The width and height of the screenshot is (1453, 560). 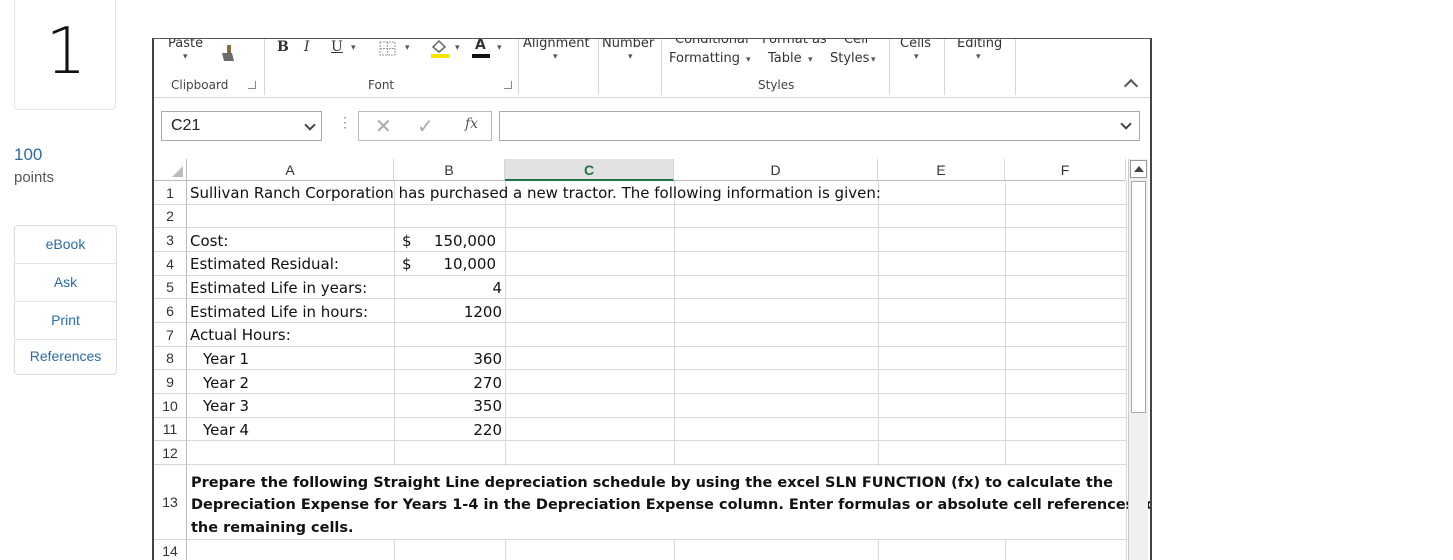 I want to click on scrollbar-thumb, so click(x=1138, y=297).